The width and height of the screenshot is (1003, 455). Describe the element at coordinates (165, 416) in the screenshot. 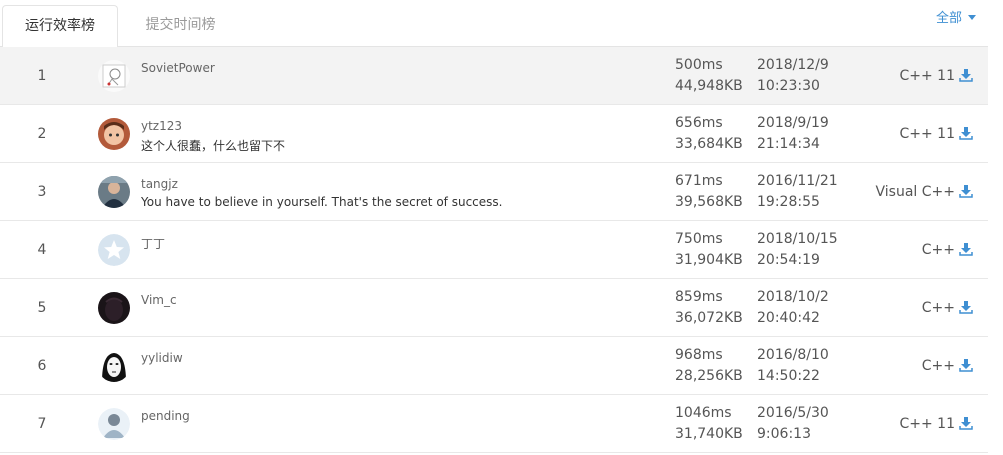

I see `username-link: pending` at that location.